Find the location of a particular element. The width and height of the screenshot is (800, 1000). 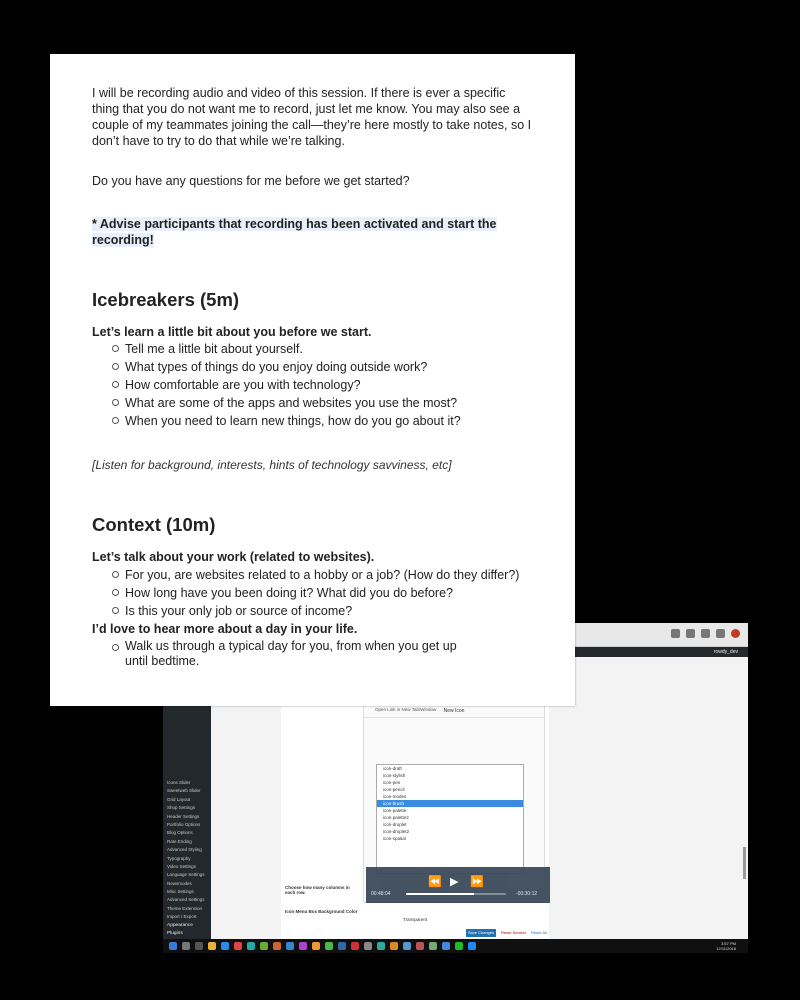

dropdown-option: icon-pen is located at coordinates (450, 782).